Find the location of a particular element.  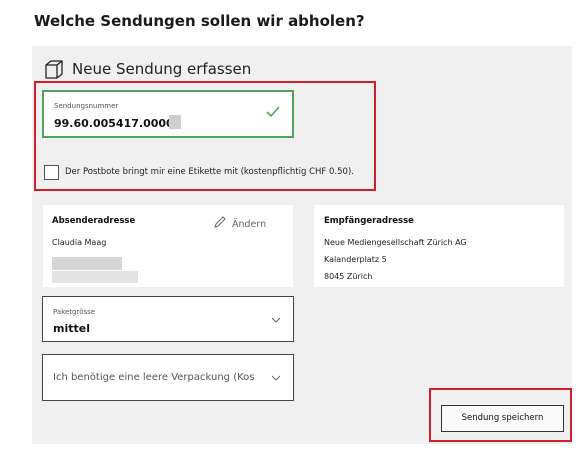

edit-sender-button: Ändern is located at coordinates (239, 222).